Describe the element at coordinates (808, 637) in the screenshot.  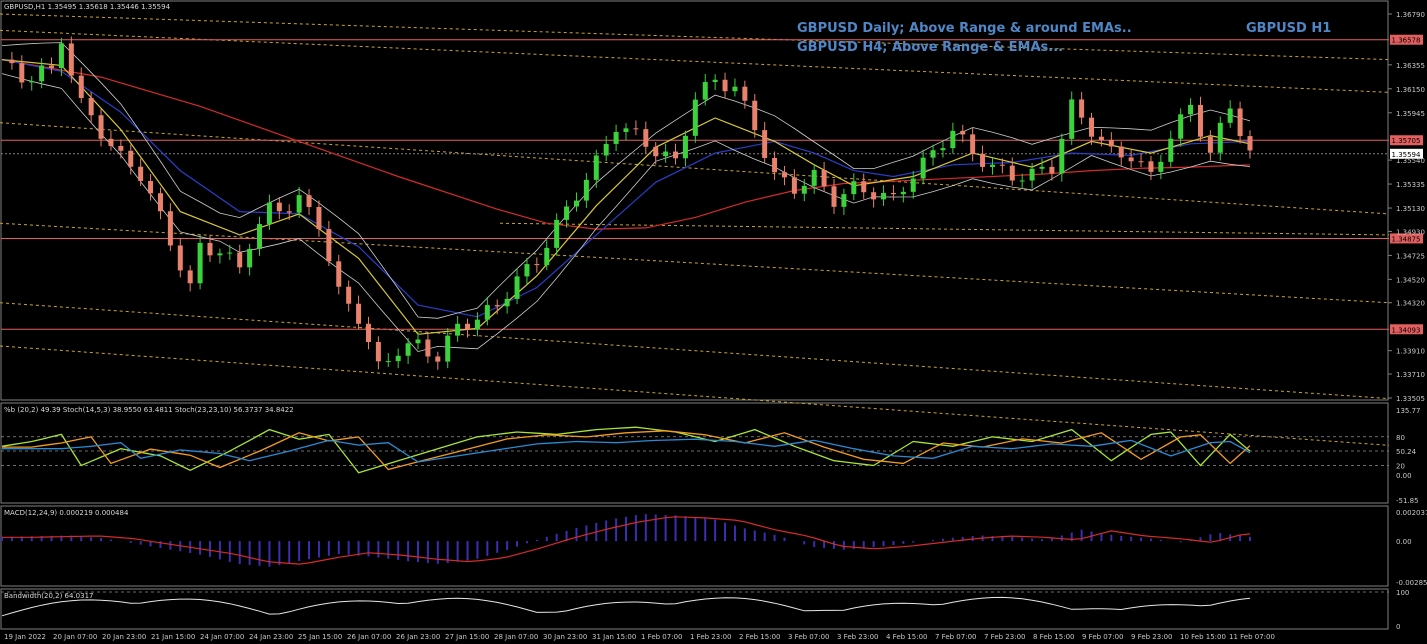
I see `time-tick-label: 3 Feb 07:00` at that location.